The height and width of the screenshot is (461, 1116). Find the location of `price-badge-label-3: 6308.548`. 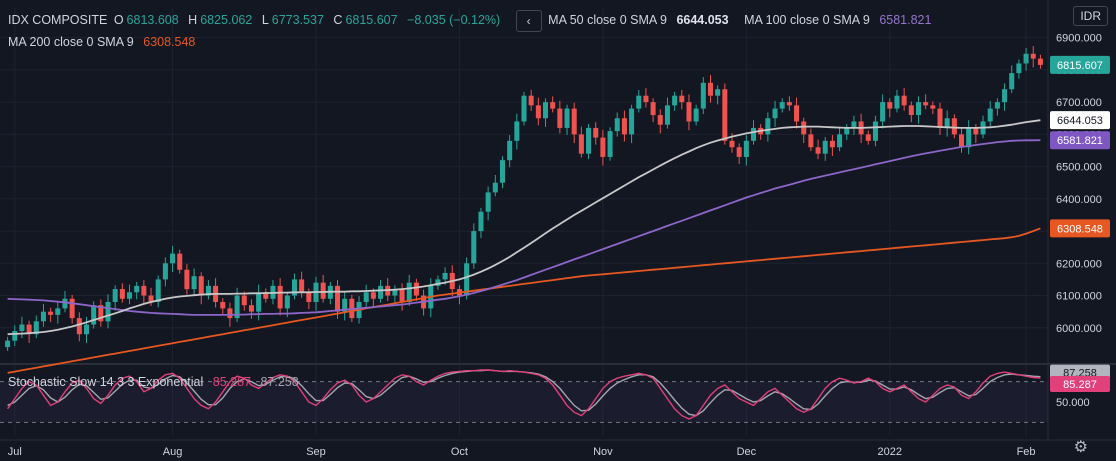

price-badge-label-3: 6308.548 is located at coordinates (1080, 229).